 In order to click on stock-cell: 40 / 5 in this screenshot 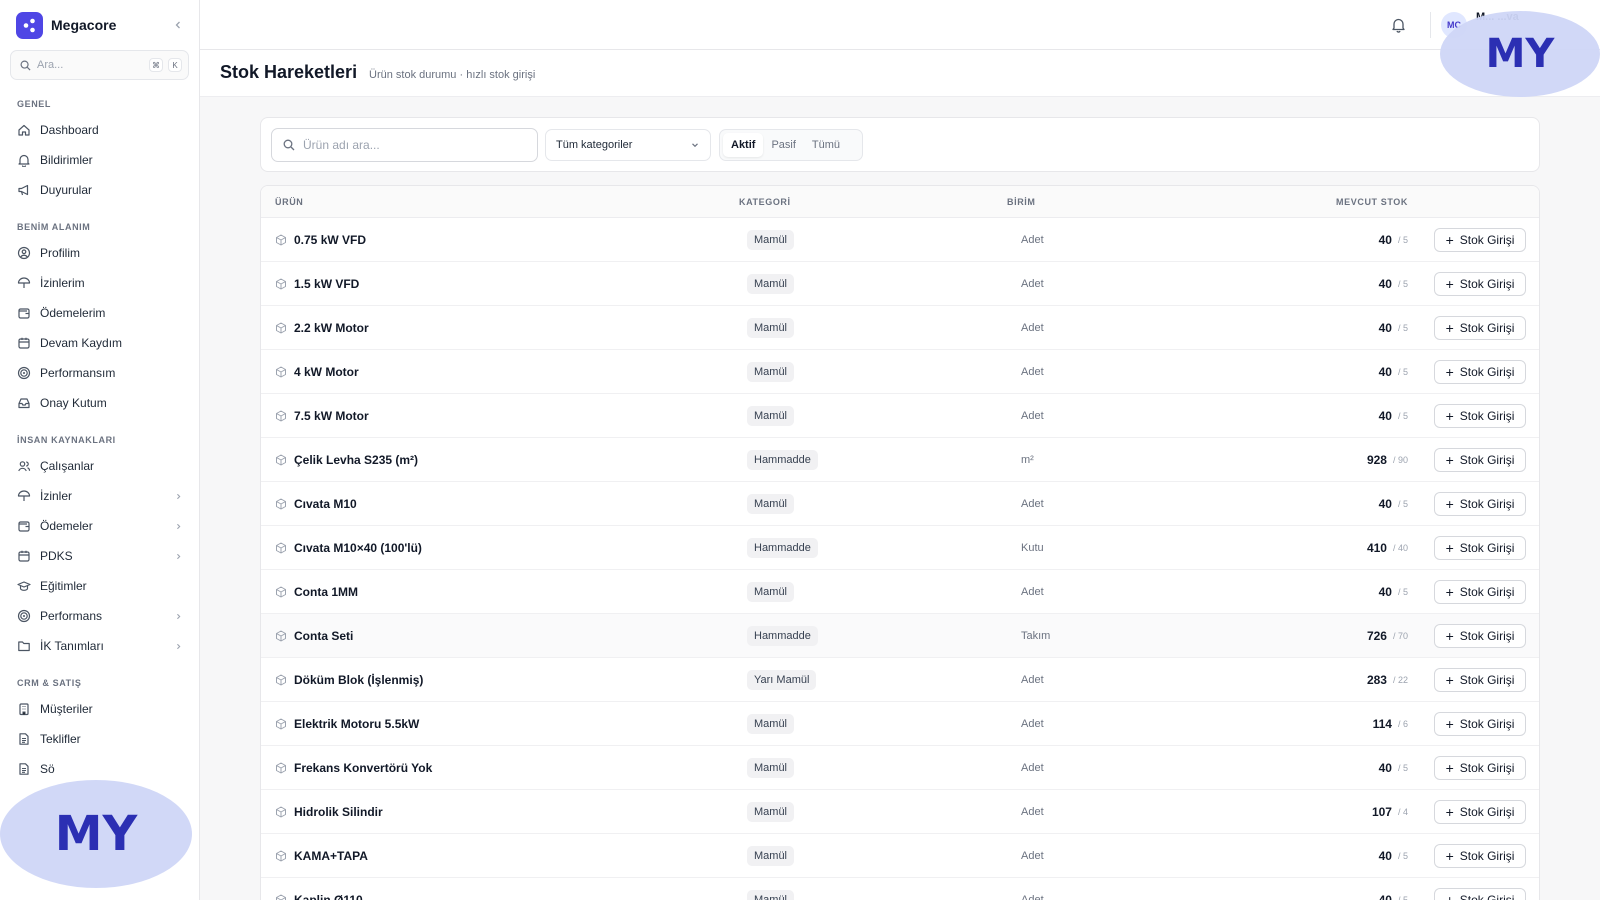, I will do `click(1393, 889)`.